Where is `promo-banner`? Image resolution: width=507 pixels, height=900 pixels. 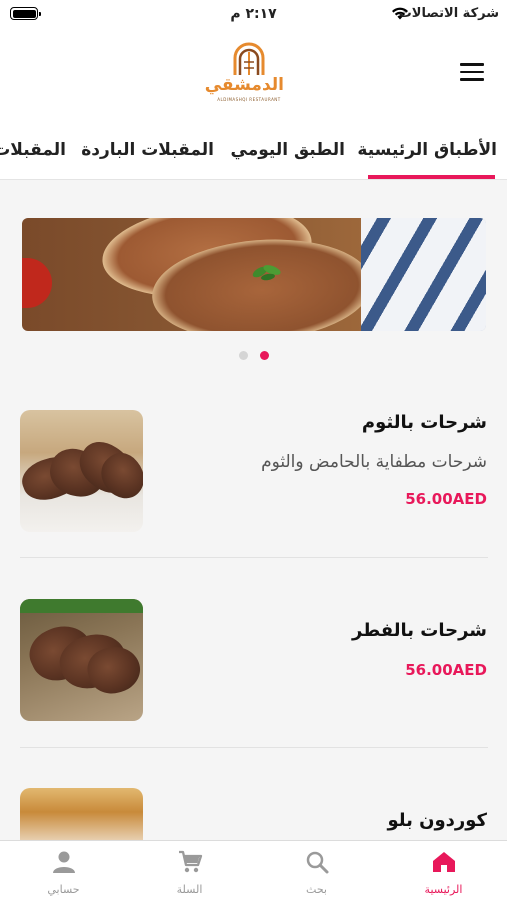
promo-banner is located at coordinates (254, 274).